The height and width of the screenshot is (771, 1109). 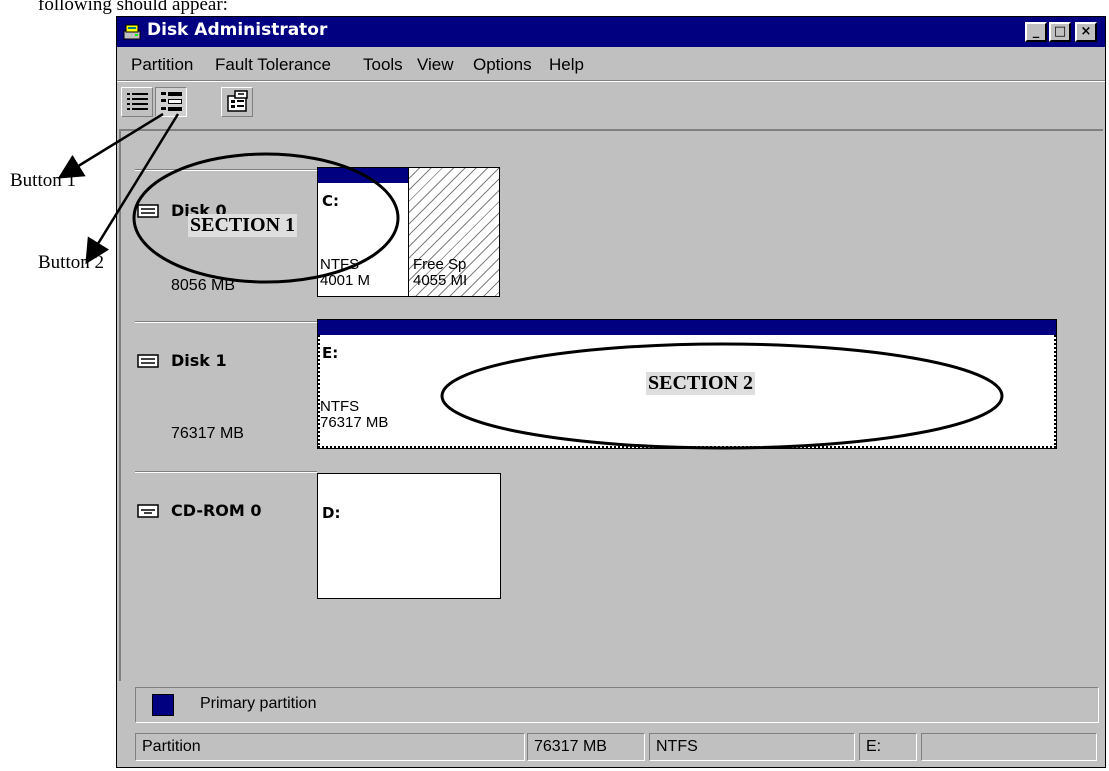 I want to click on legend-bar: Primary partition, so click(x=617, y=705).